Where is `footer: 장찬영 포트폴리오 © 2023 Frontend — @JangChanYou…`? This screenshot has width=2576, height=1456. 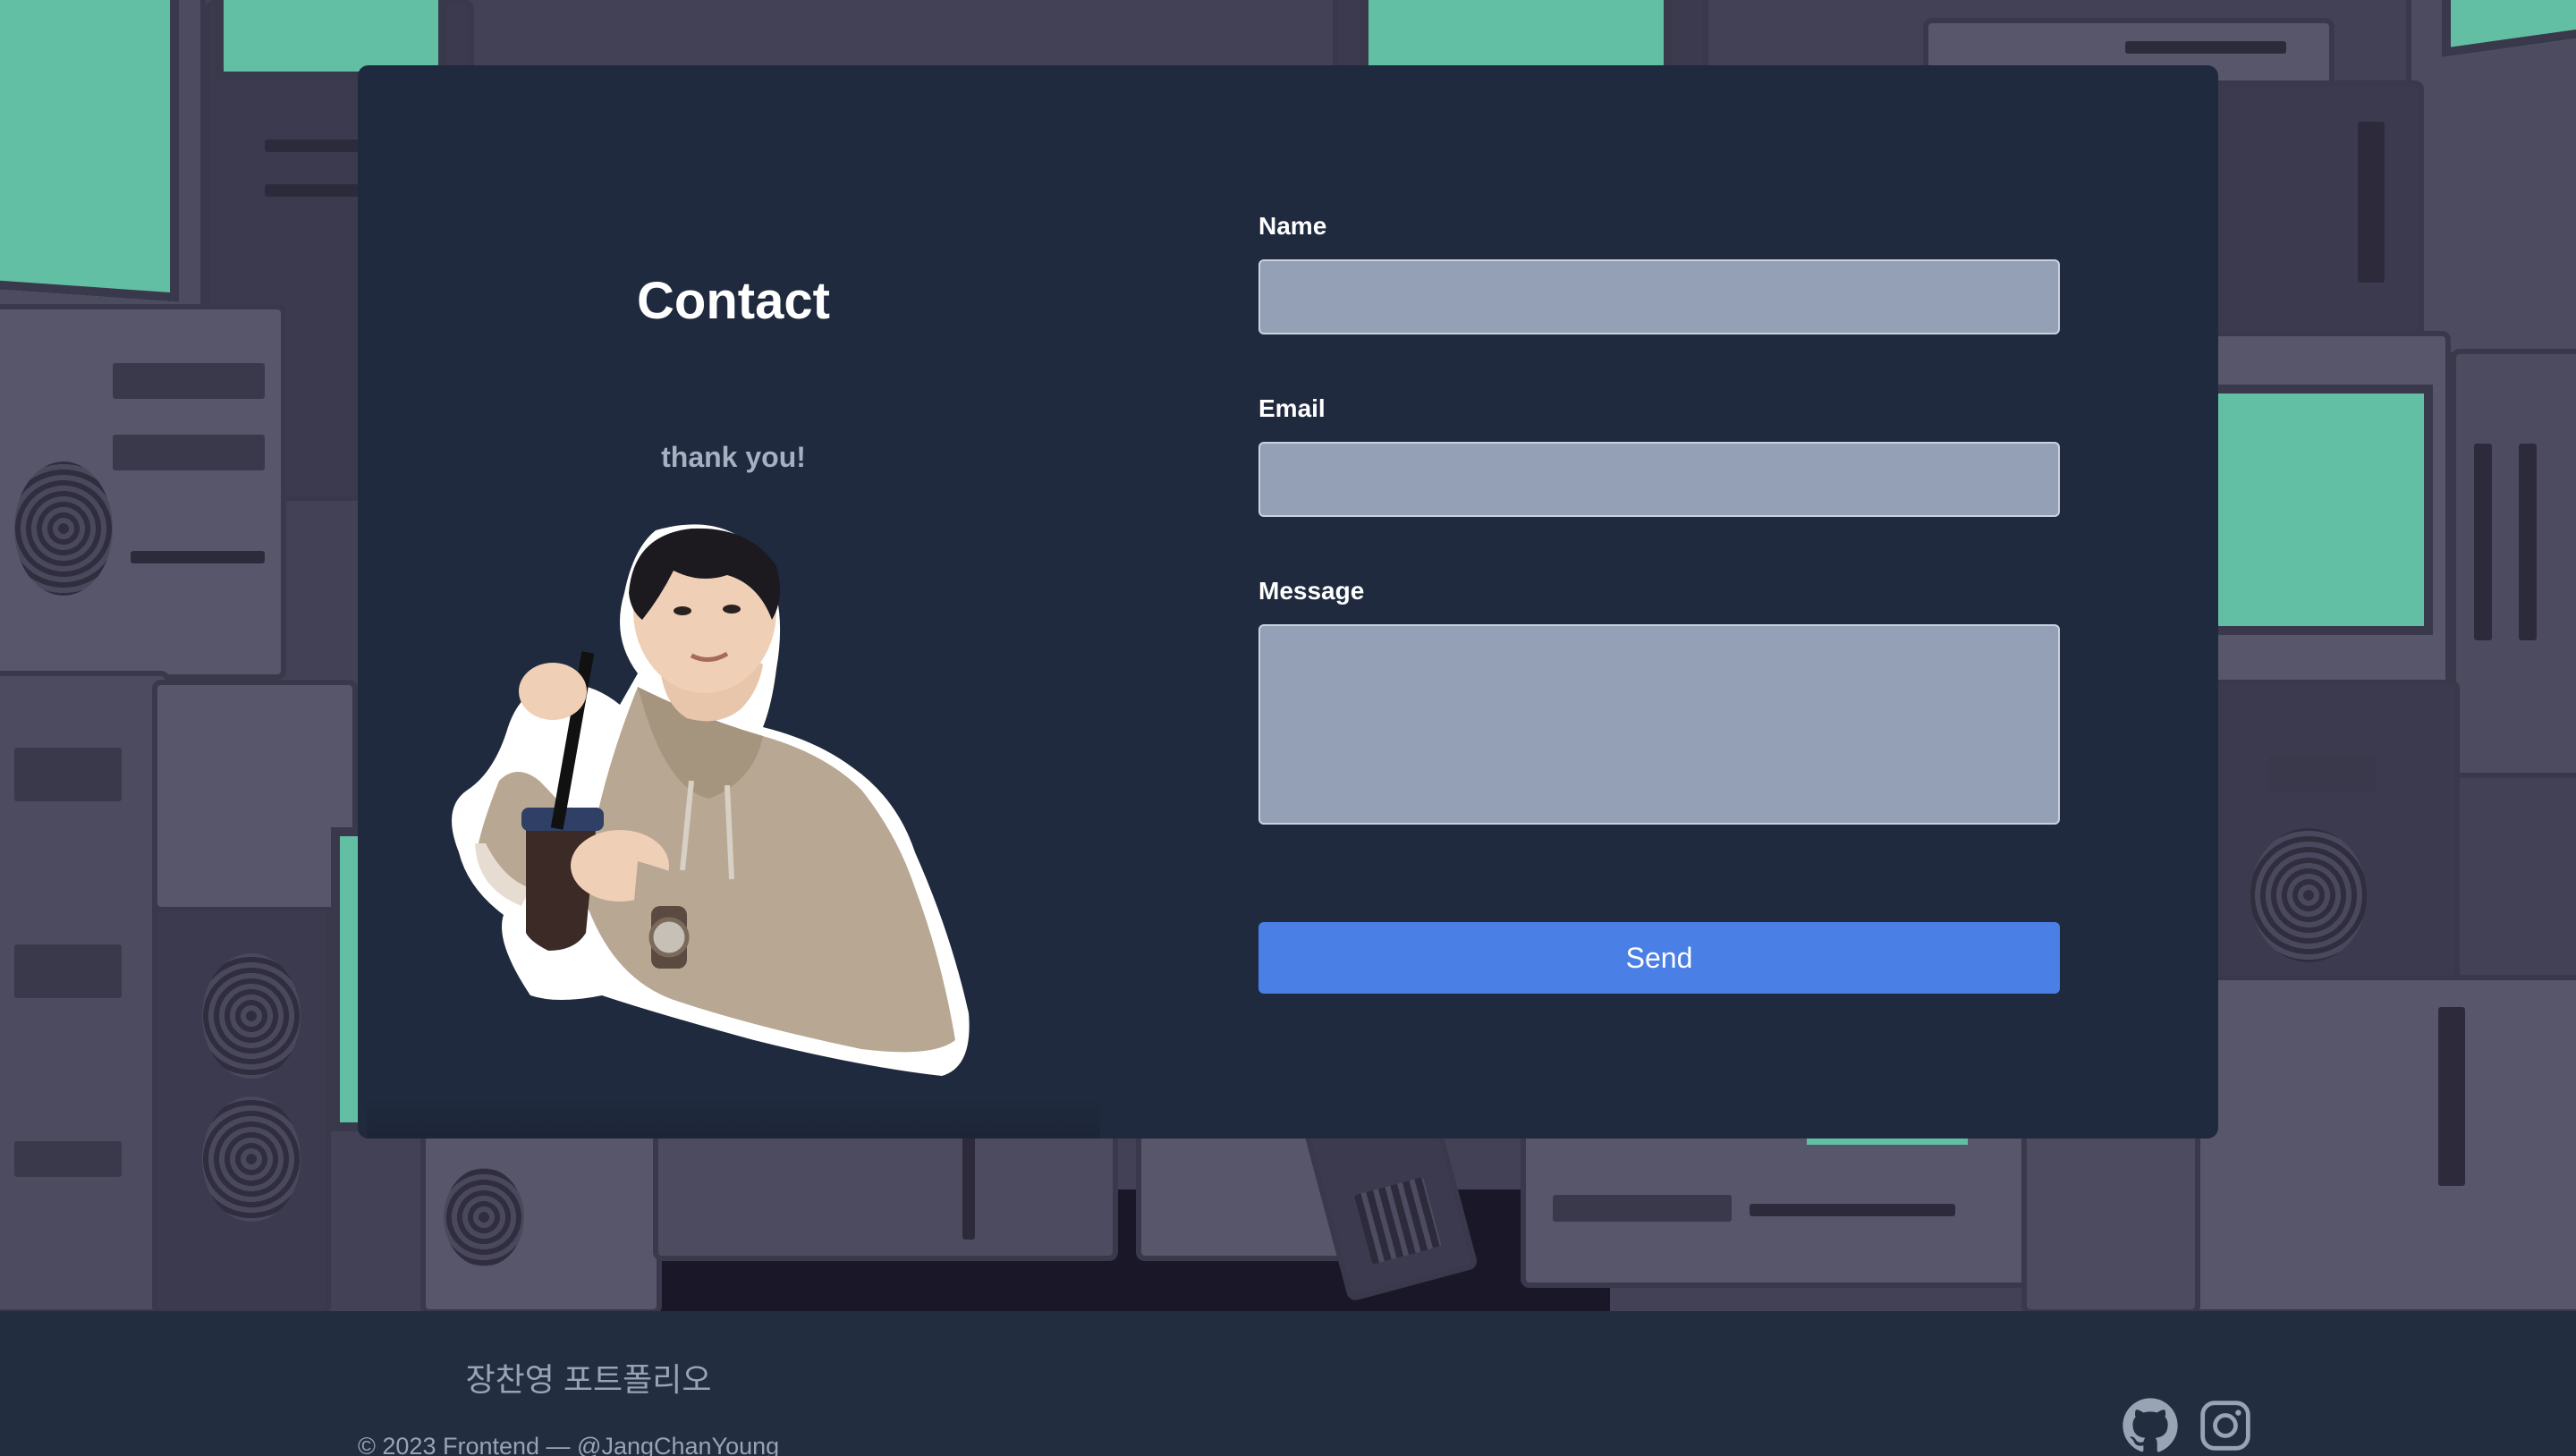
footer: 장찬영 포트폴리오 © 2023 Frontend — @JangChanYou… is located at coordinates (1288, 1383).